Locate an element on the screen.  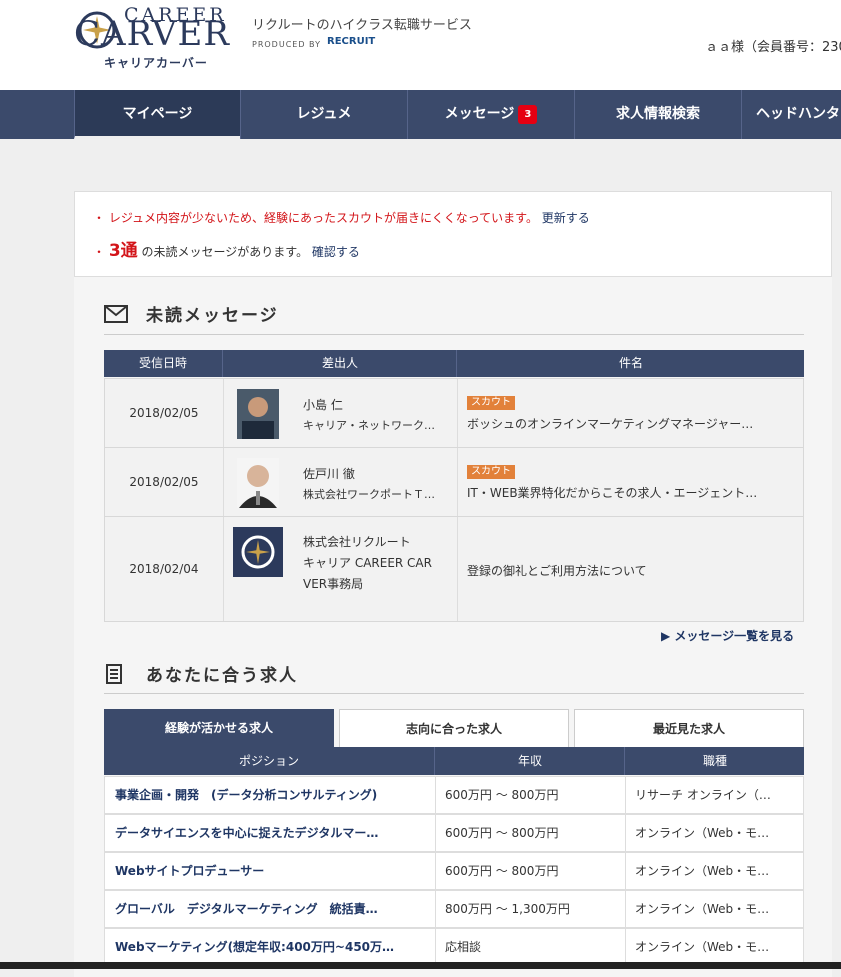
notice-resume-text: レジュメ内容が少ないため、経験にあったスカウトが届きにくくなっています。 is located at coordinates (323, 218).